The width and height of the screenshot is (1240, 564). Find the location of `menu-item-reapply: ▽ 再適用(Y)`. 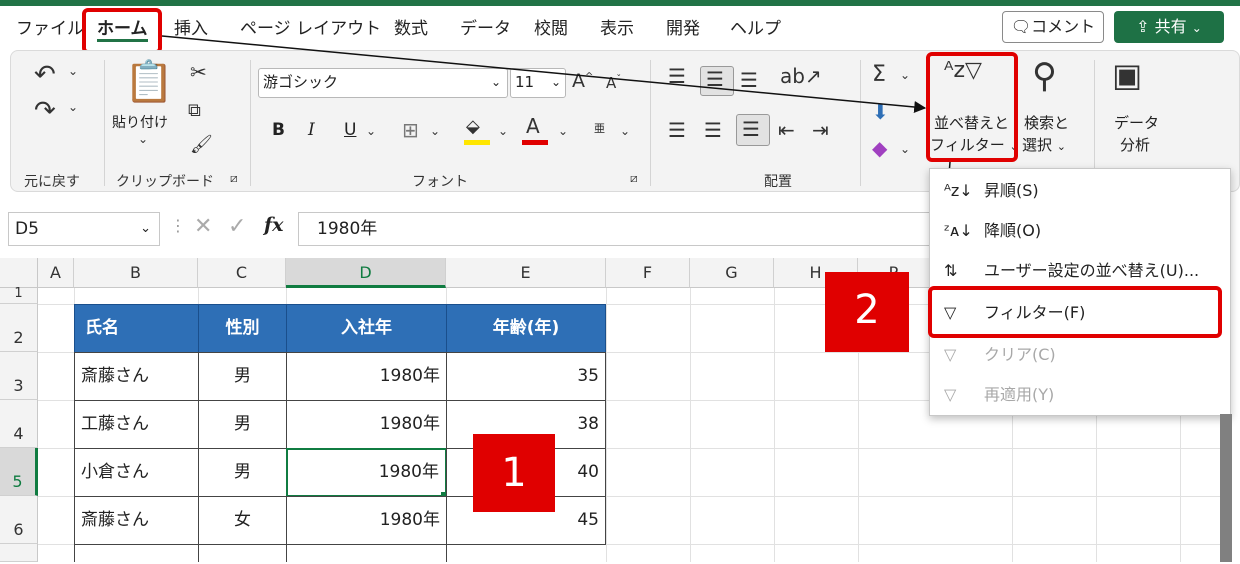

menu-item-reapply: ▽ 再適用(Y) is located at coordinates (1080, 395).